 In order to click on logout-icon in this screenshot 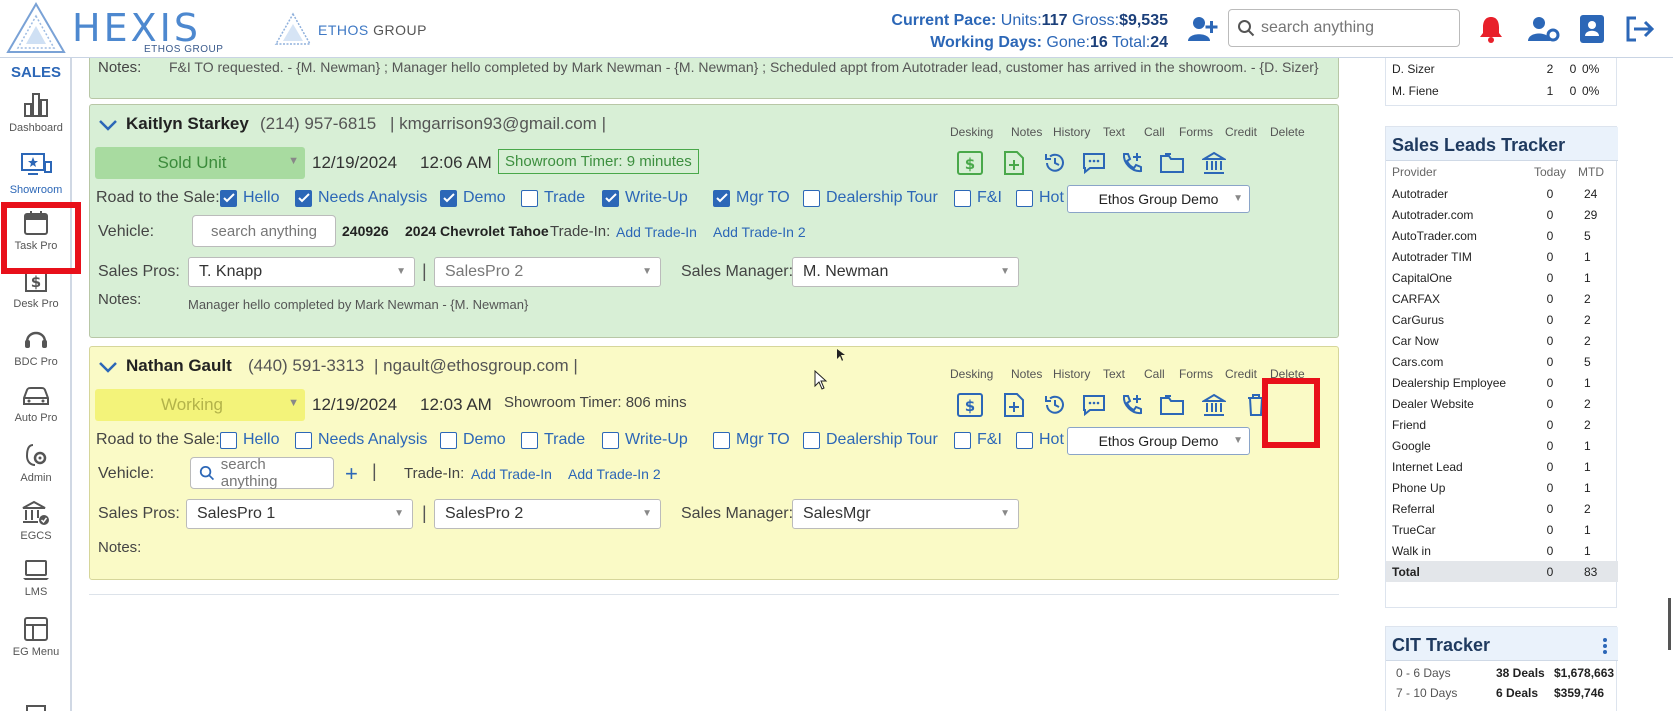, I will do `click(1640, 29)`.